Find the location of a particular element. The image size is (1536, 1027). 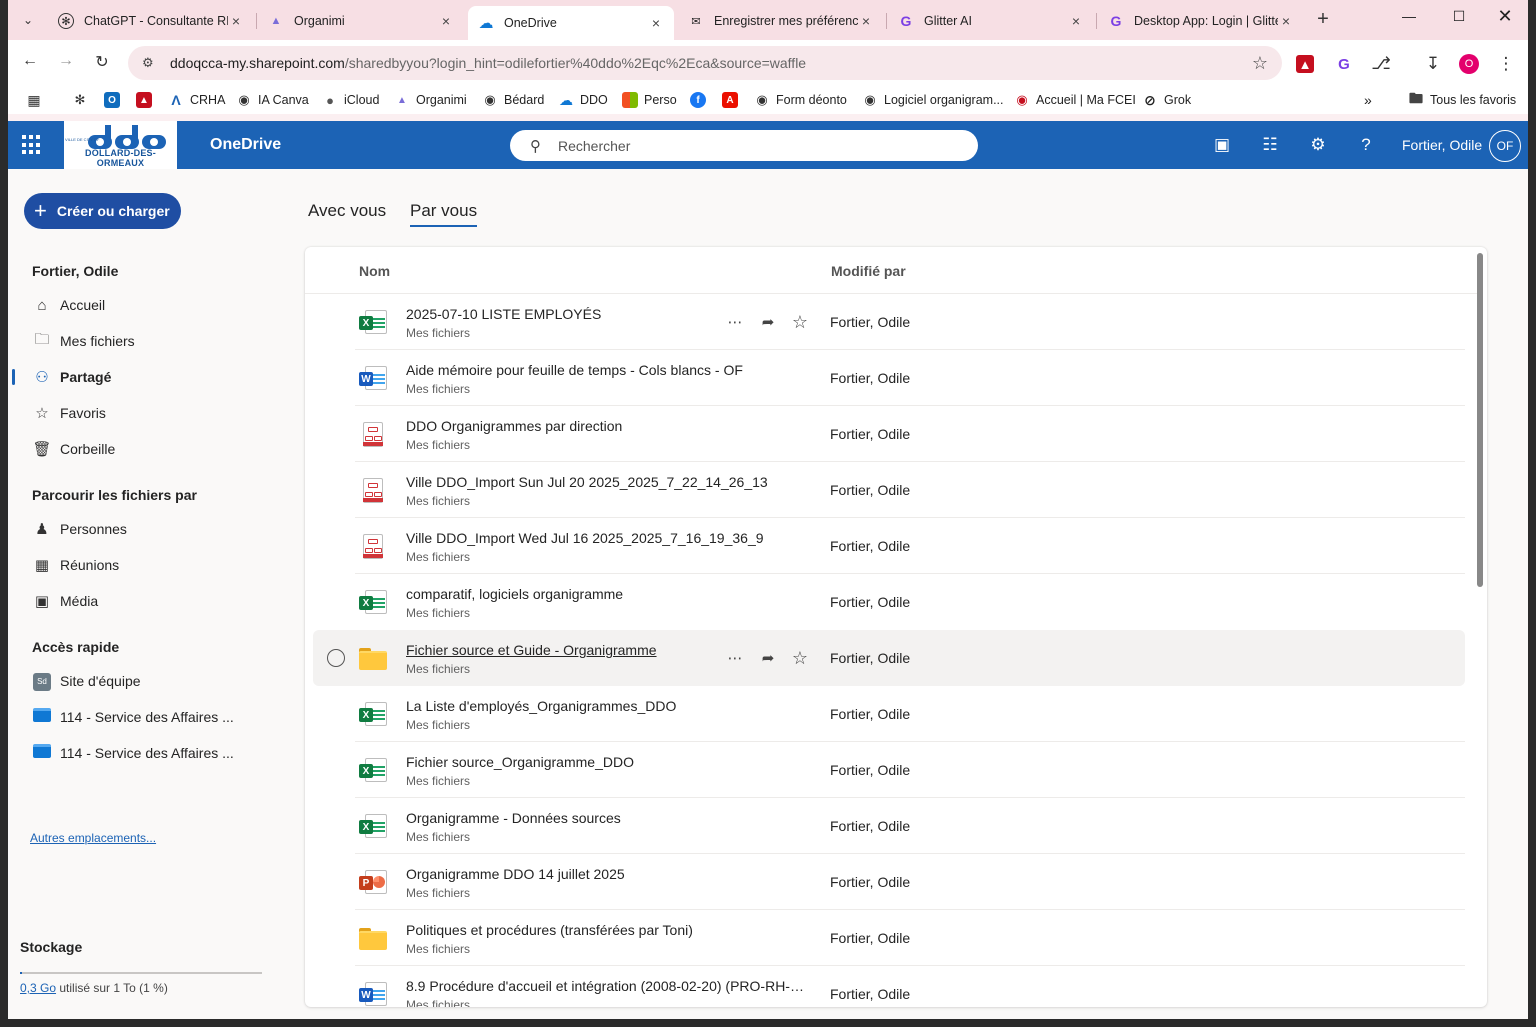

nav-item-reunions: ▦ Réunions is located at coordinates (142, 565).